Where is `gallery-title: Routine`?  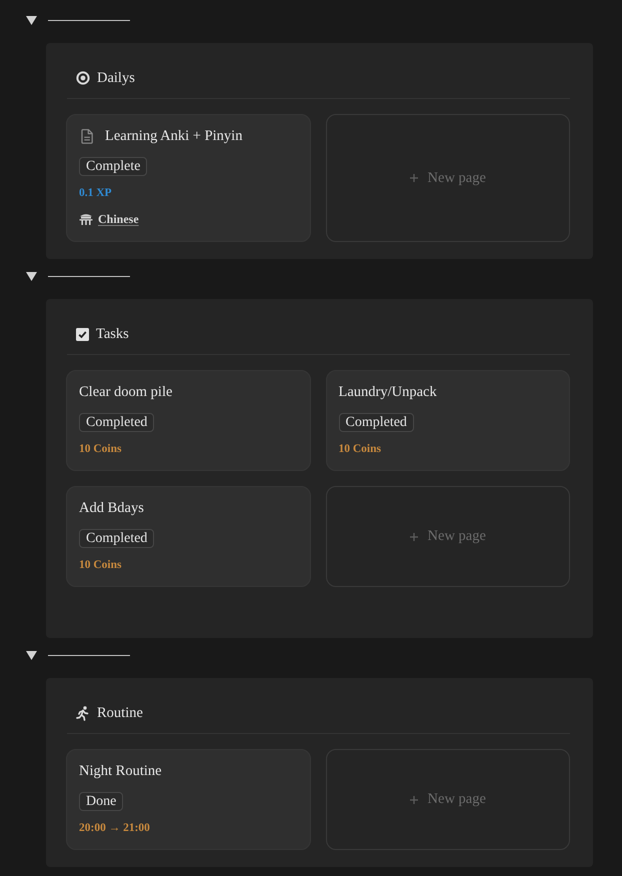
gallery-title: Routine is located at coordinates (120, 713).